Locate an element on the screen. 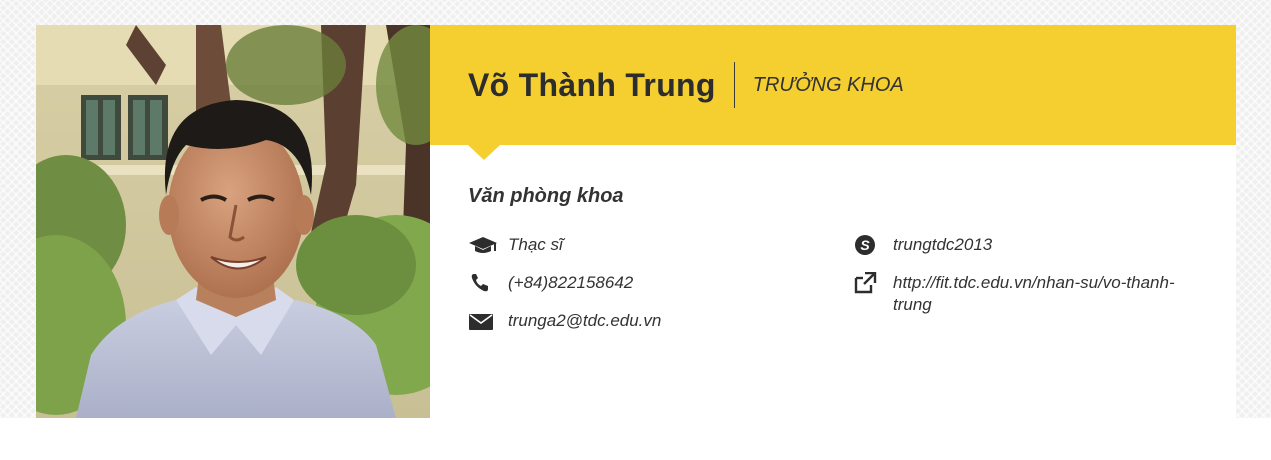  degree-text: Thạc sĩ is located at coordinates (535, 244).